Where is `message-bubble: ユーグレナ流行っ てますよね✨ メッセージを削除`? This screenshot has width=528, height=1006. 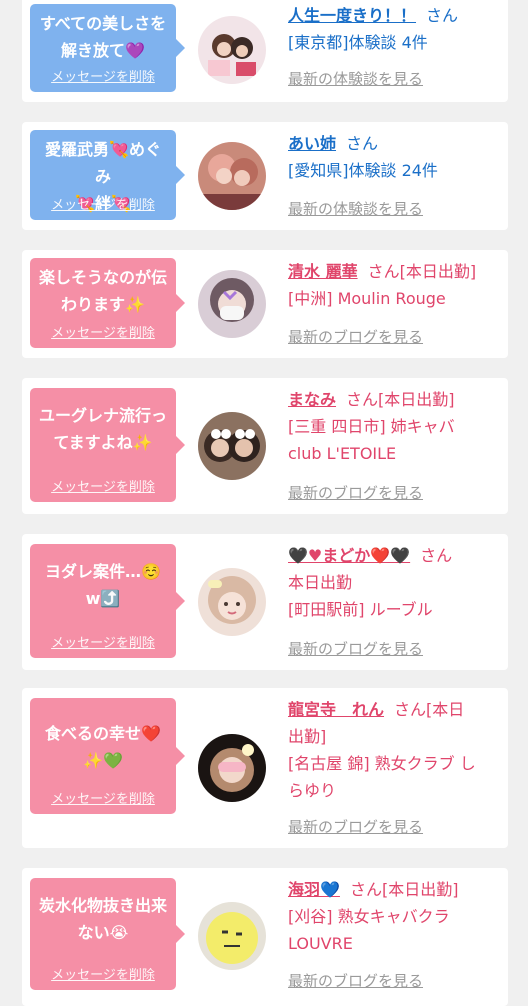 message-bubble: ユーグレナ流行っ てますよね✨ メッセージを削除 is located at coordinates (107, 445).